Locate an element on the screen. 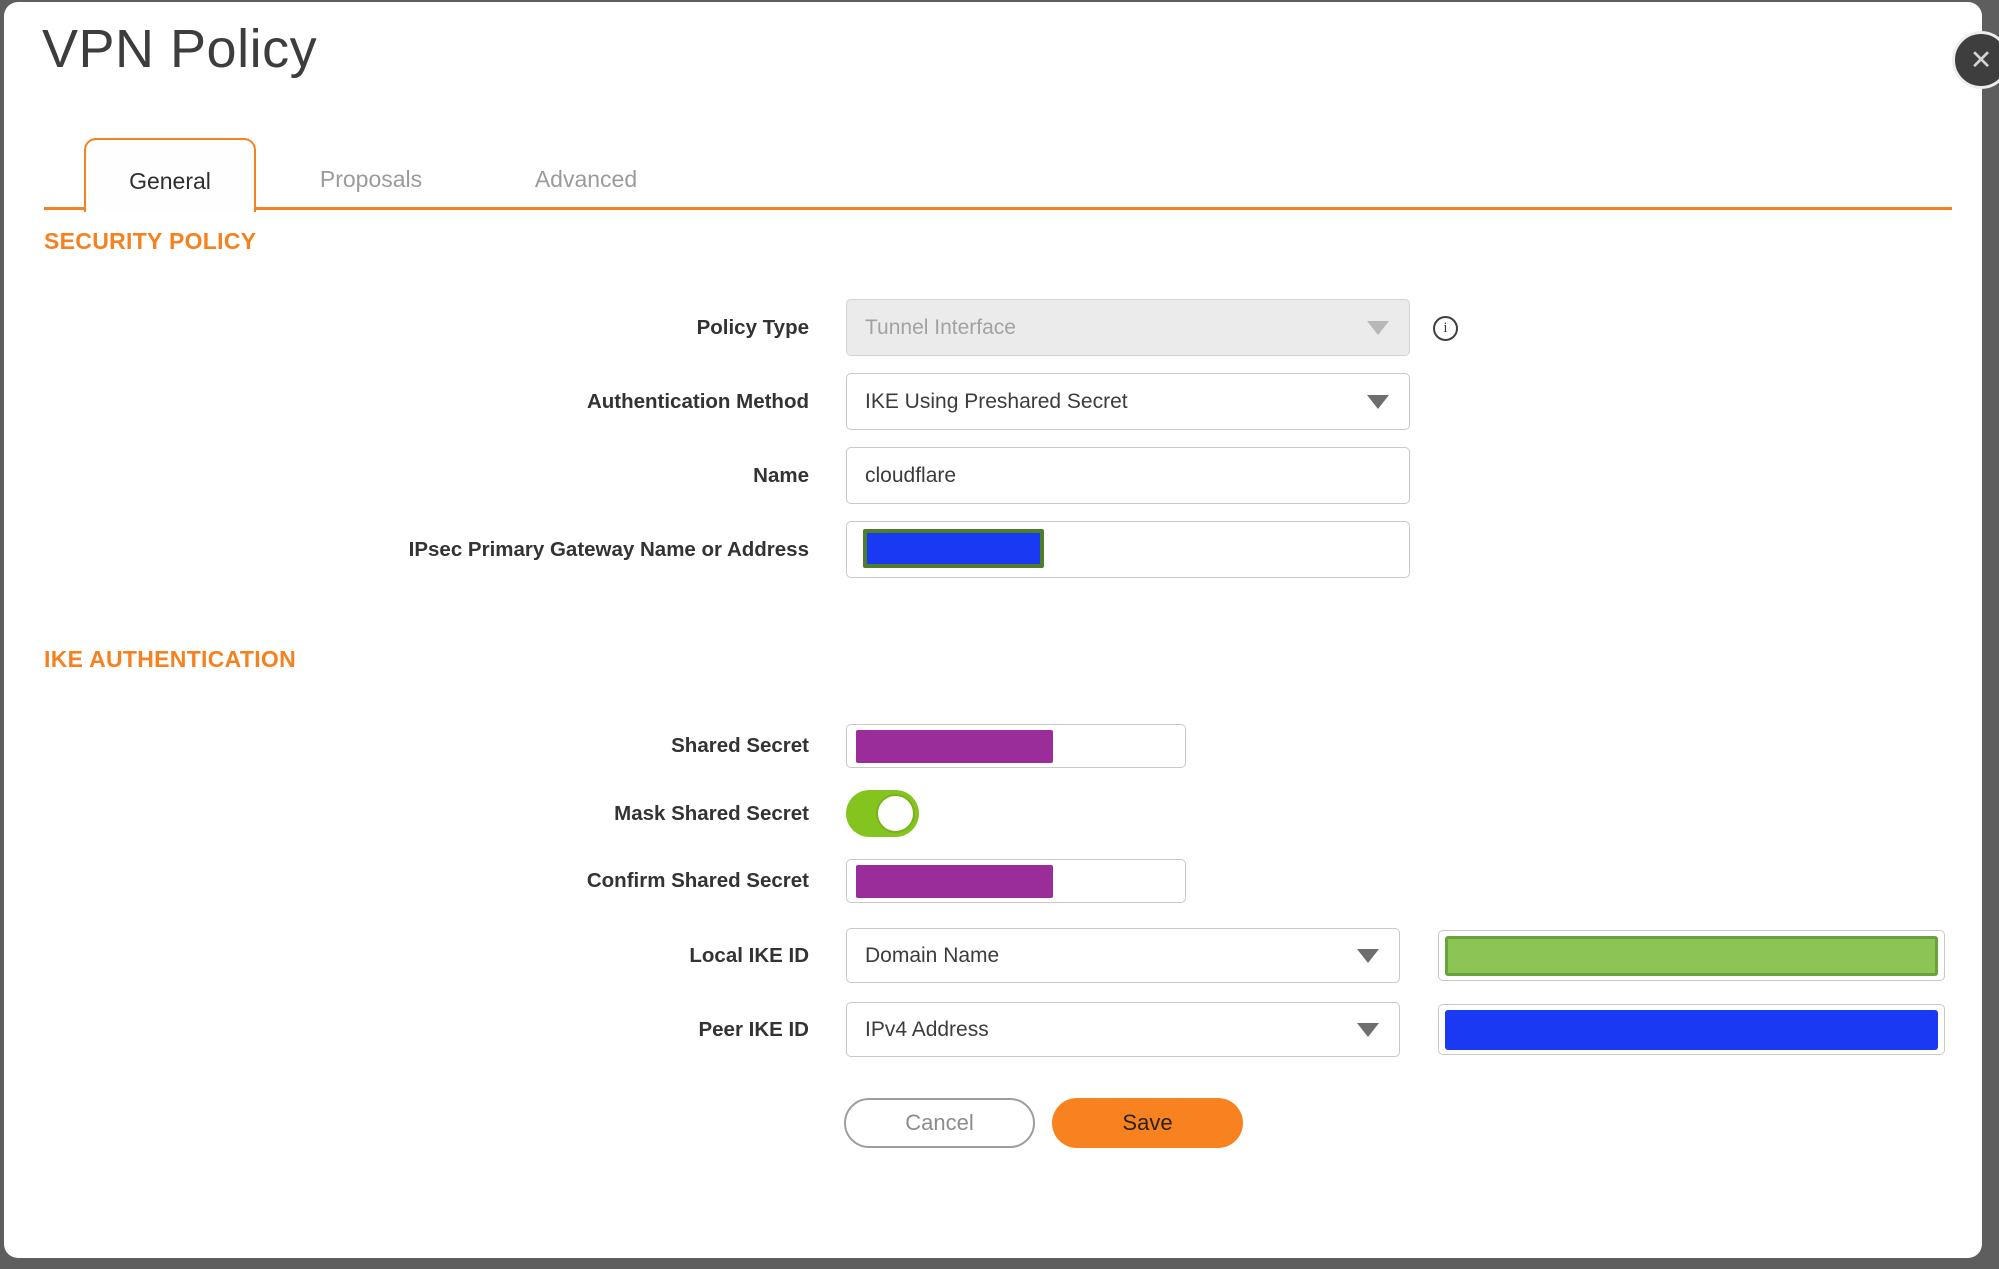 The width and height of the screenshot is (1999, 1269). redacted-shared-secret-value is located at coordinates (954, 746).